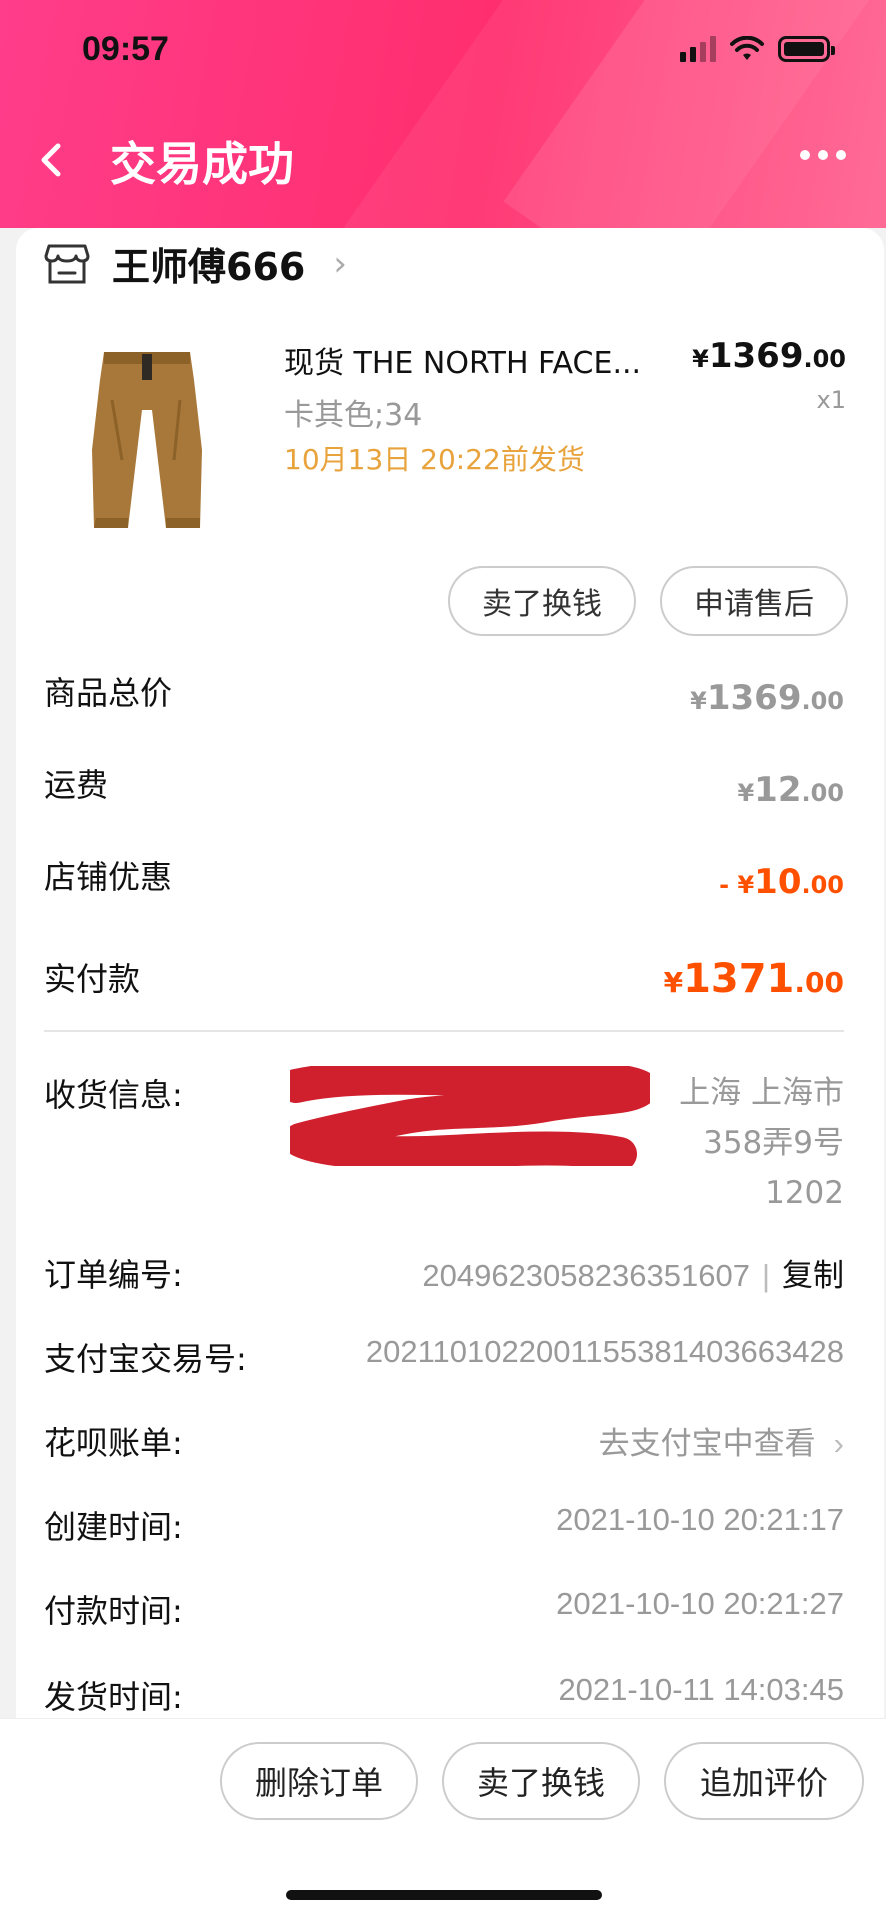  I want to click on items-total-label: 商品总价, so click(108, 693).